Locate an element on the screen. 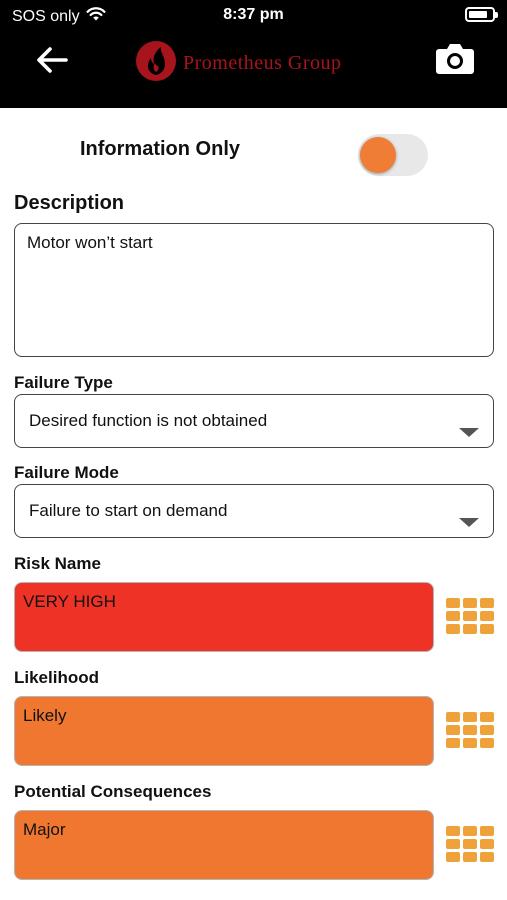 This screenshot has height=900, width=507. info-only-label: Information Only is located at coordinates (160, 149).